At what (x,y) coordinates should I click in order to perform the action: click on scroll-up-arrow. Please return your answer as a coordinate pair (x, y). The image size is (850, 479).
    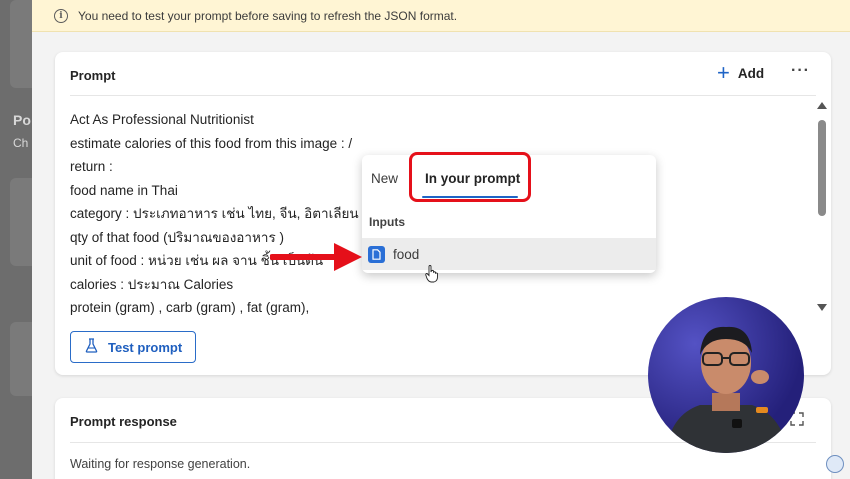
    Looking at the image, I should click on (822, 105).